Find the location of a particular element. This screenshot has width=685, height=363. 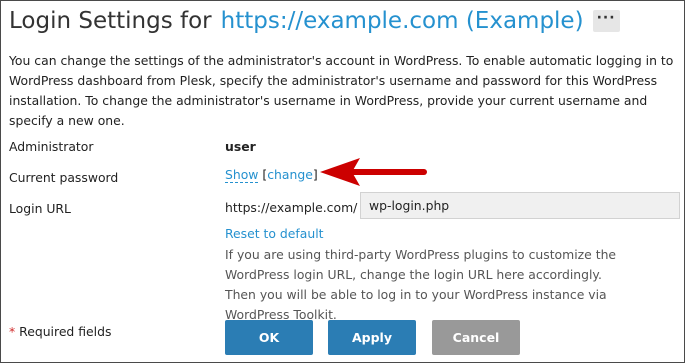

red-arrow-annotation-icon is located at coordinates (373, 172).